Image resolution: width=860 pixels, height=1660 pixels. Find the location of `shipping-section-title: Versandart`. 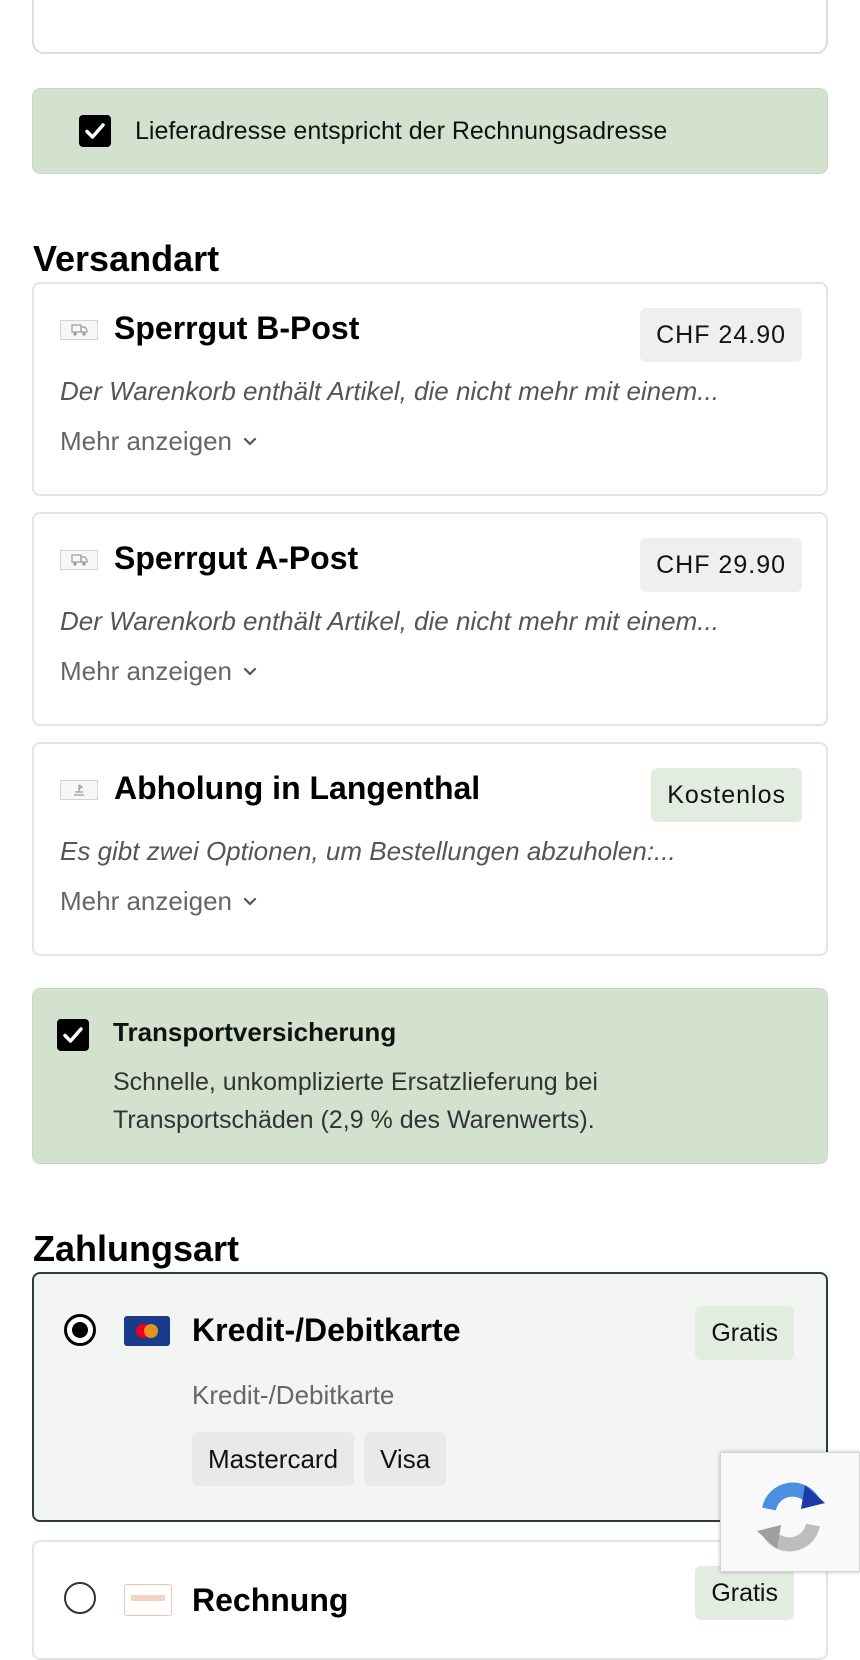

shipping-section-title: Versandart is located at coordinates (126, 258).